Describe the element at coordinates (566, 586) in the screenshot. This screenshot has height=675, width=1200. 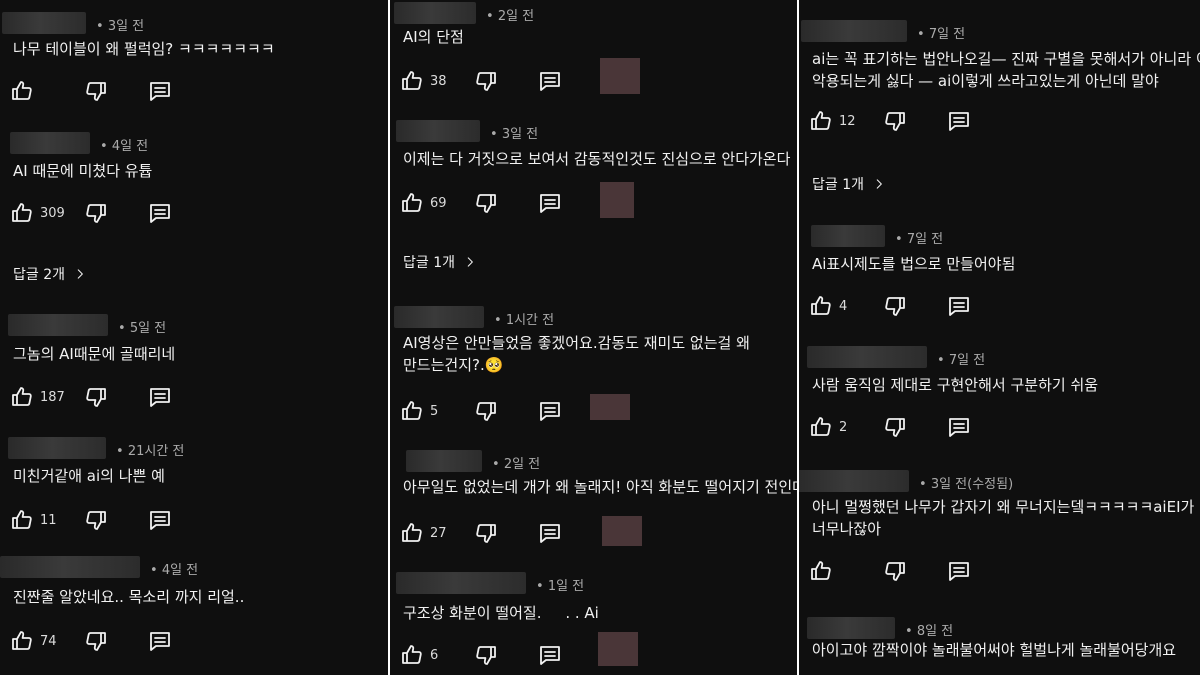
I see `timestamp-text: 1일 전` at that location.